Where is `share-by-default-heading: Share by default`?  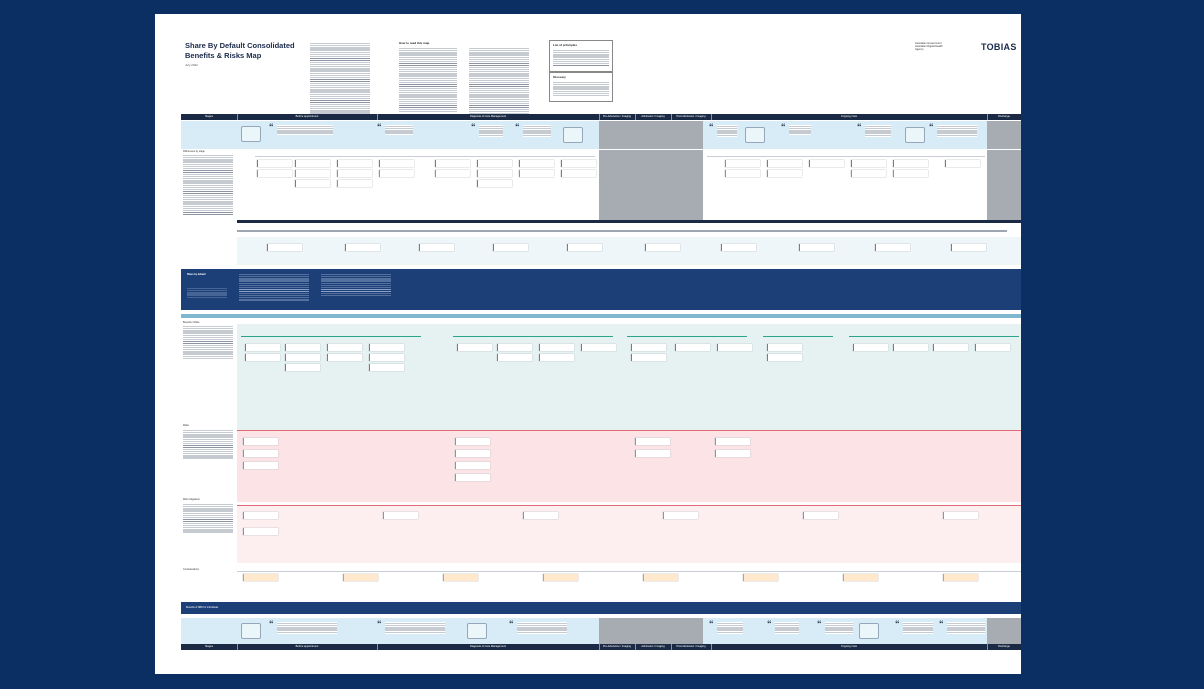
share-by-default-heading: Share by default is located at coordinates (196, 274).